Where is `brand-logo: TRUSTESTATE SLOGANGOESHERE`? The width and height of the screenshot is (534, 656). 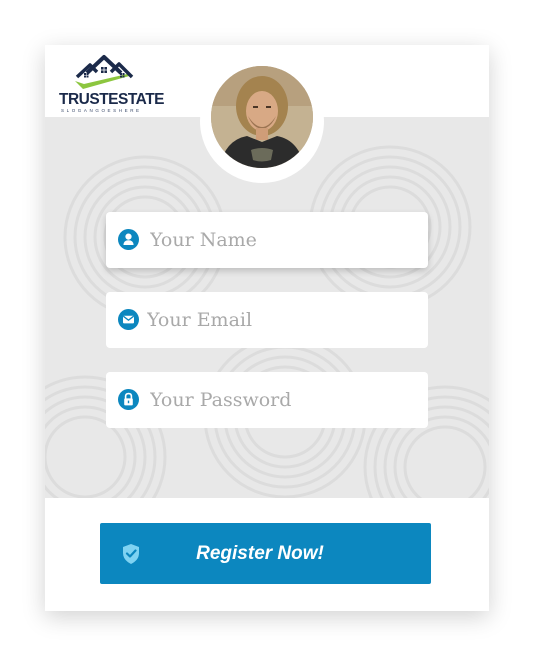 brand-logo: TRUSTESTATE SLOGANGOESHERE is located at coordinates (112, 82).